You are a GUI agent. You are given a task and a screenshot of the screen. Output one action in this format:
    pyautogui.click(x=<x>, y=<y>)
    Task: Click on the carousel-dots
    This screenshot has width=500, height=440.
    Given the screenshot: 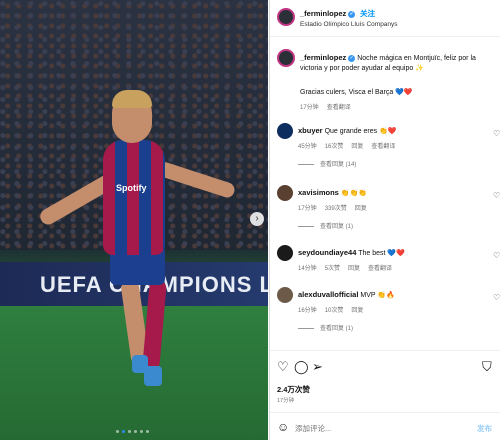 What is the action you would take?
    pyautogui.click(x=132, y=431)
    